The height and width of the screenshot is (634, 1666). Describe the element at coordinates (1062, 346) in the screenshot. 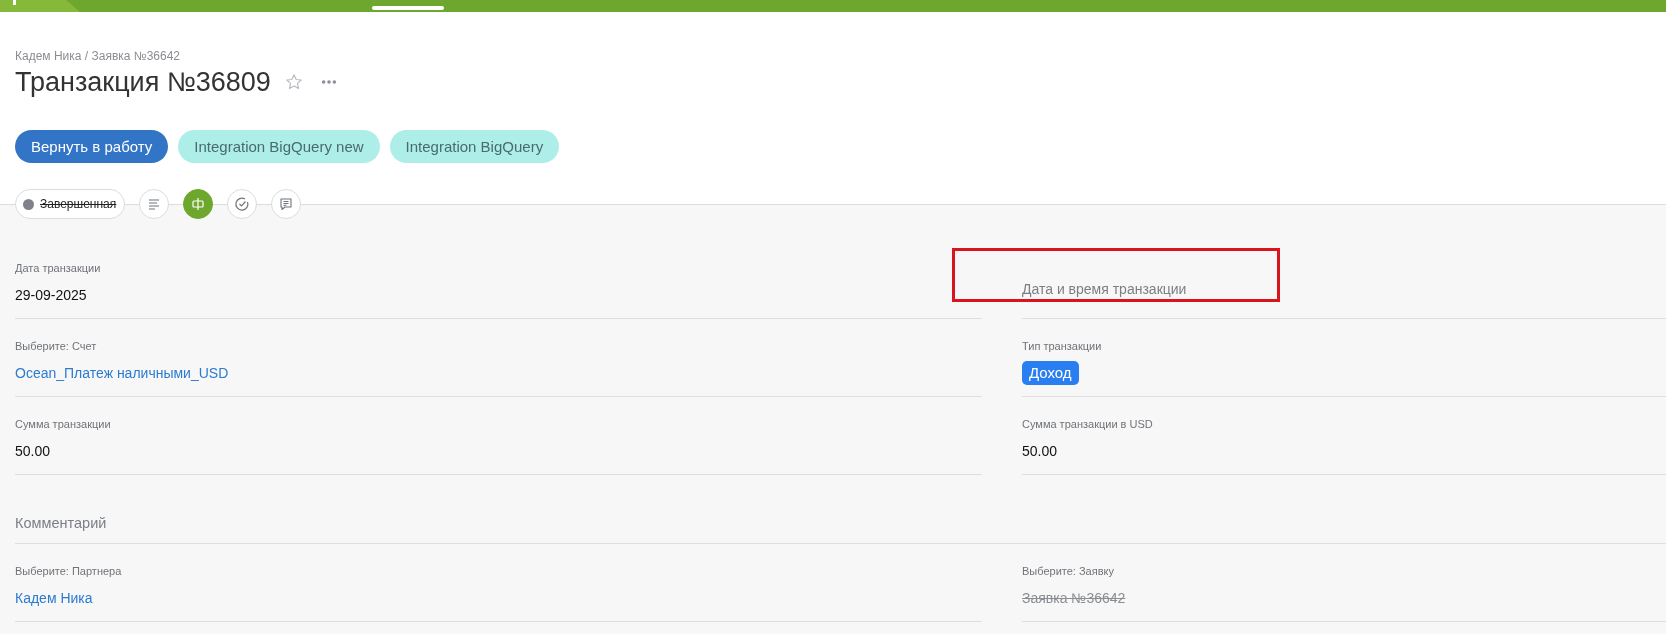

I see `field-label: Тип транзакции` at that location.